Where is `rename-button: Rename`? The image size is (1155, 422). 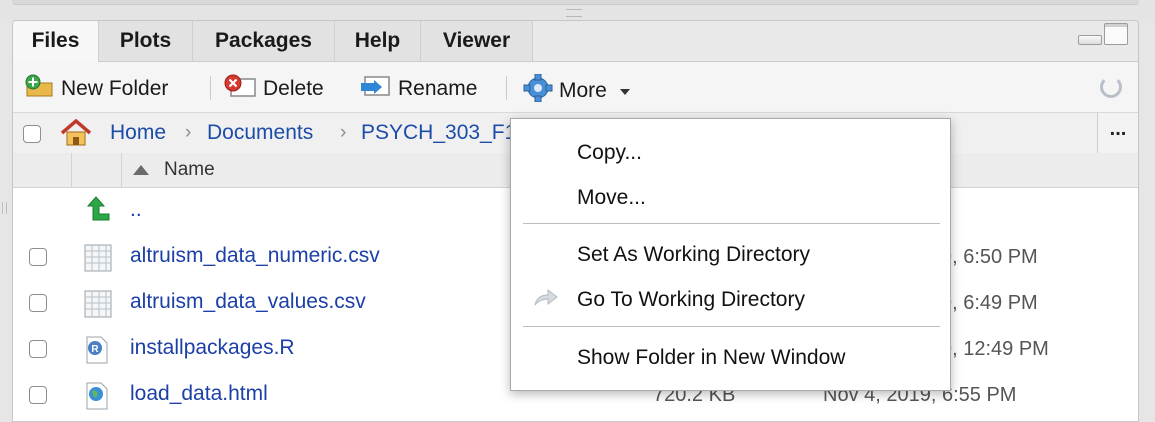
rename-button: Rename is located at coordinates (418, 87).